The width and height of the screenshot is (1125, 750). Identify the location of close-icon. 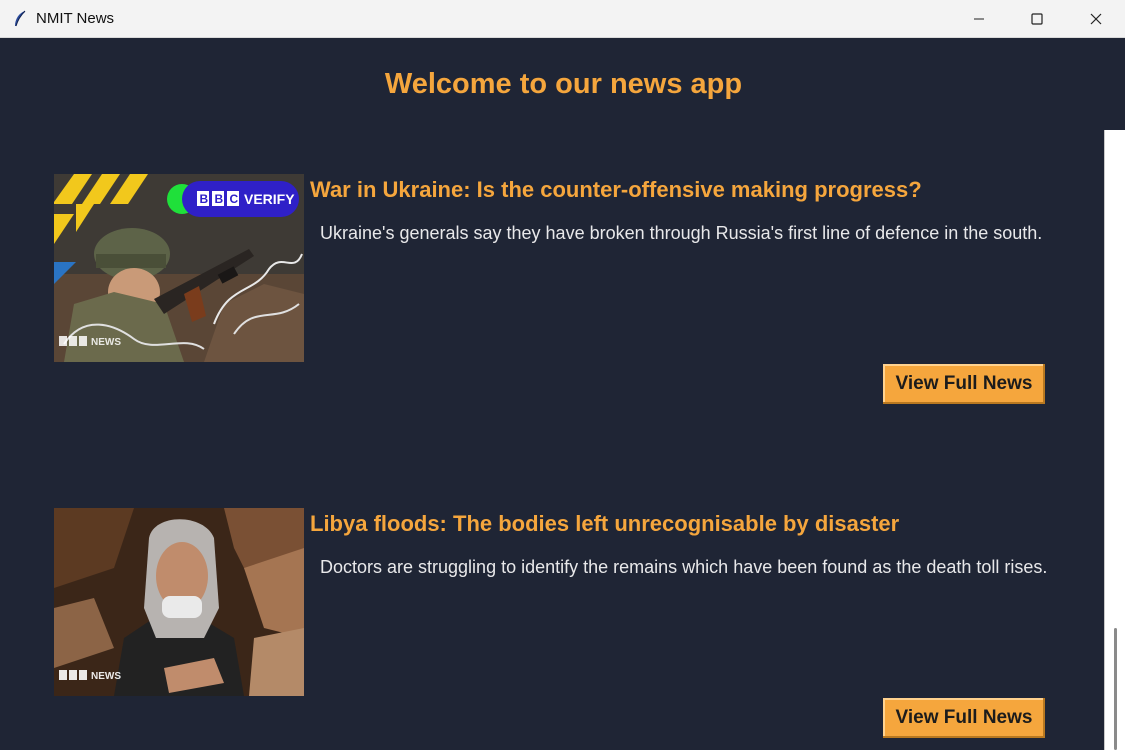
(1096, 19).